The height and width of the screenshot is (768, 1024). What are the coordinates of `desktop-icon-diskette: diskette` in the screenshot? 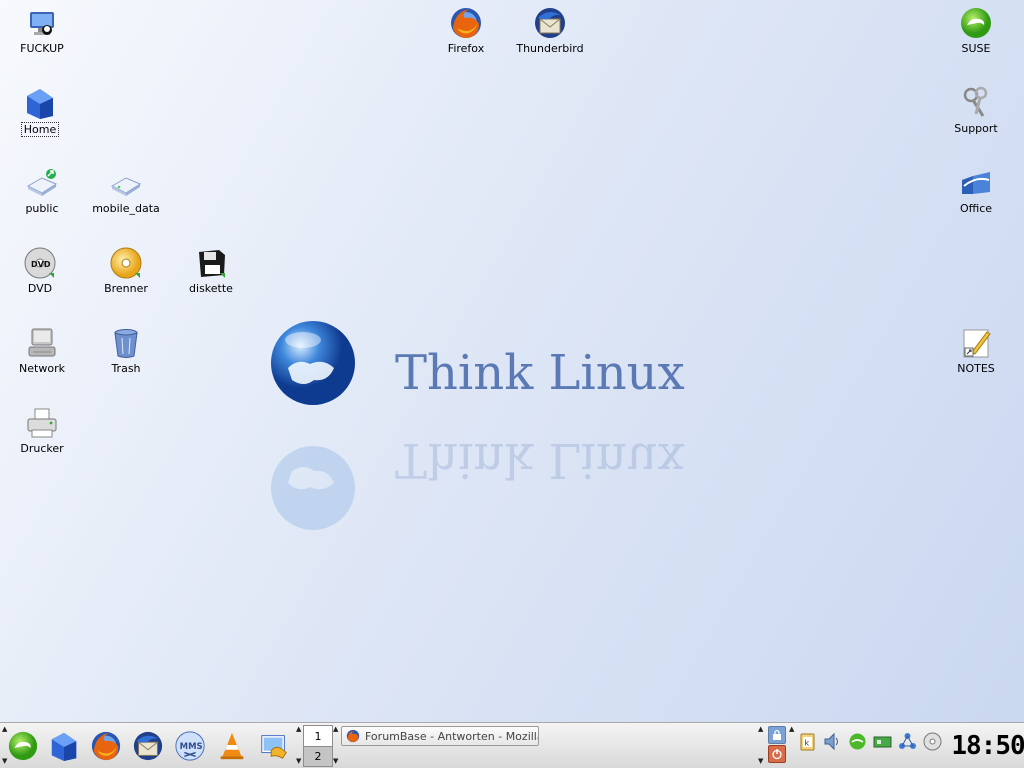 It's located at (211, 270).